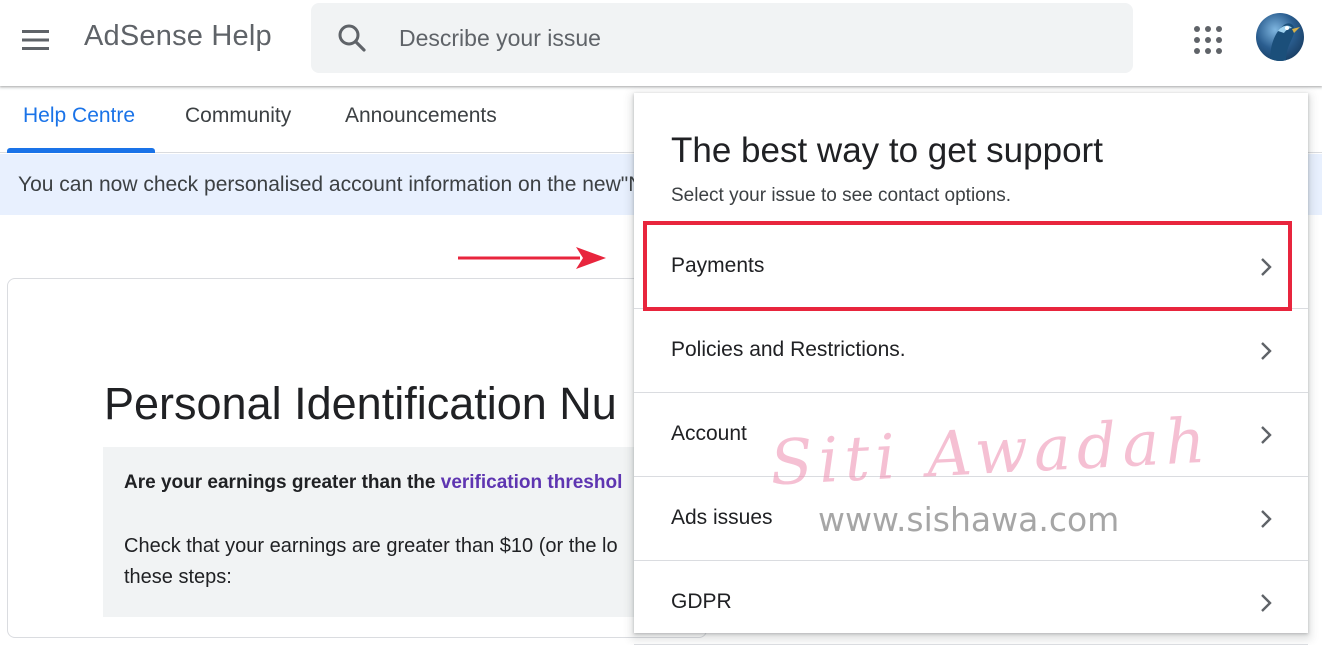  Describe the element at coordinates (969, 519) in the screenshot. I see `watermark-url: www.sishawa.com` at that location.